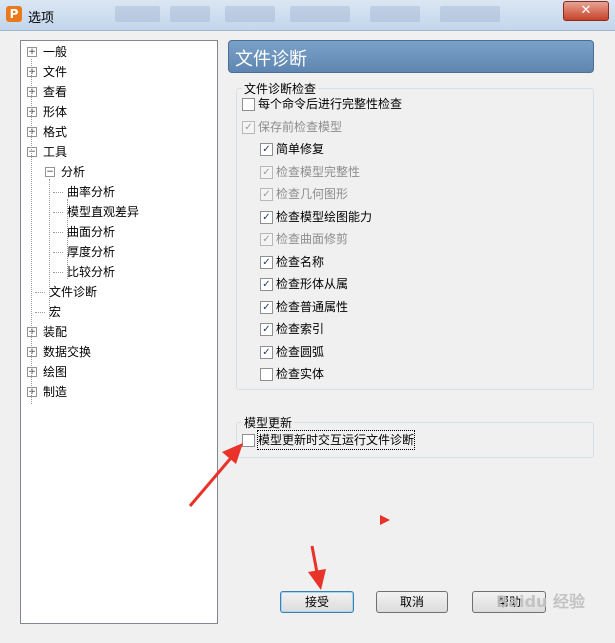 This screenshot has width=615, height=643. What do you see at coordinates (360, 239) in the screenshot?
I see `checkbox-item: ✓ 检查曲面修剪` at bounding box center [360, 239].